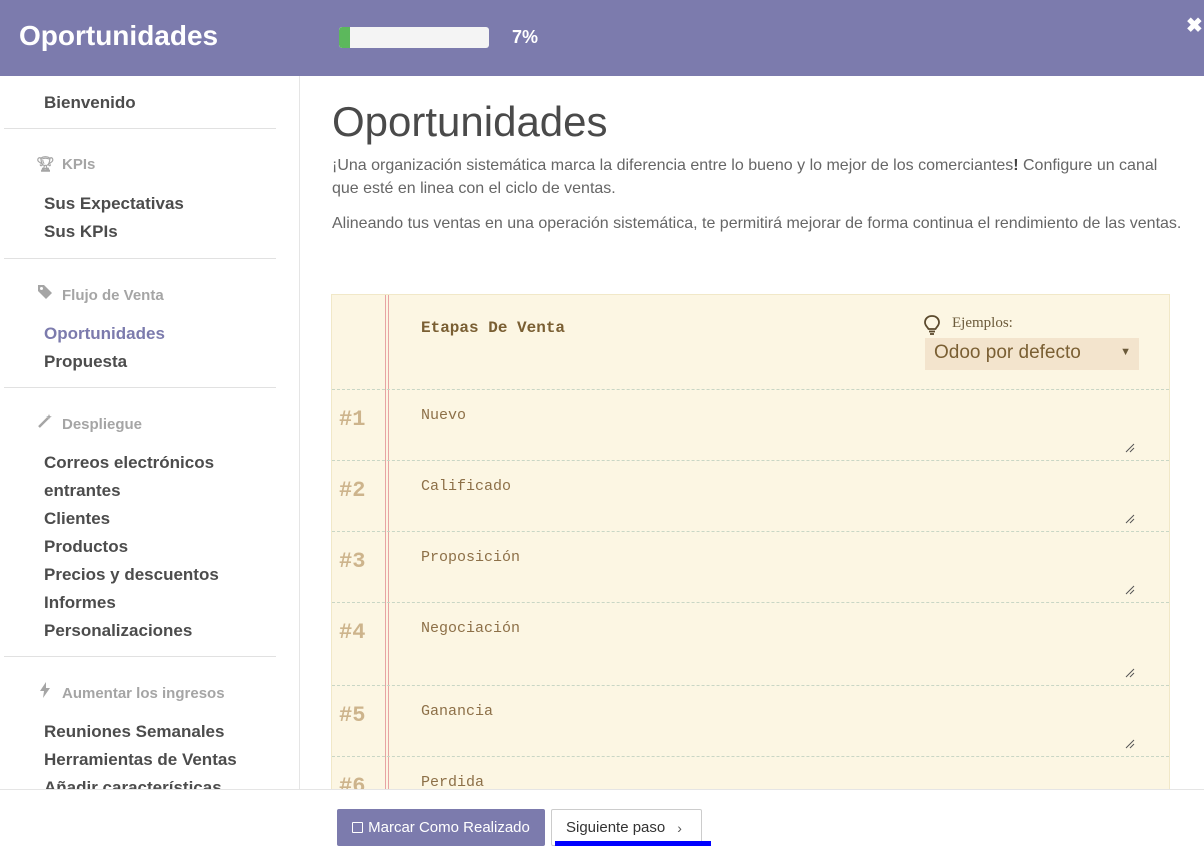 This screenshot has height=857, width=1204. I want to click on dialog-header: Oportunidades 7% ✖, so click(602, 38).